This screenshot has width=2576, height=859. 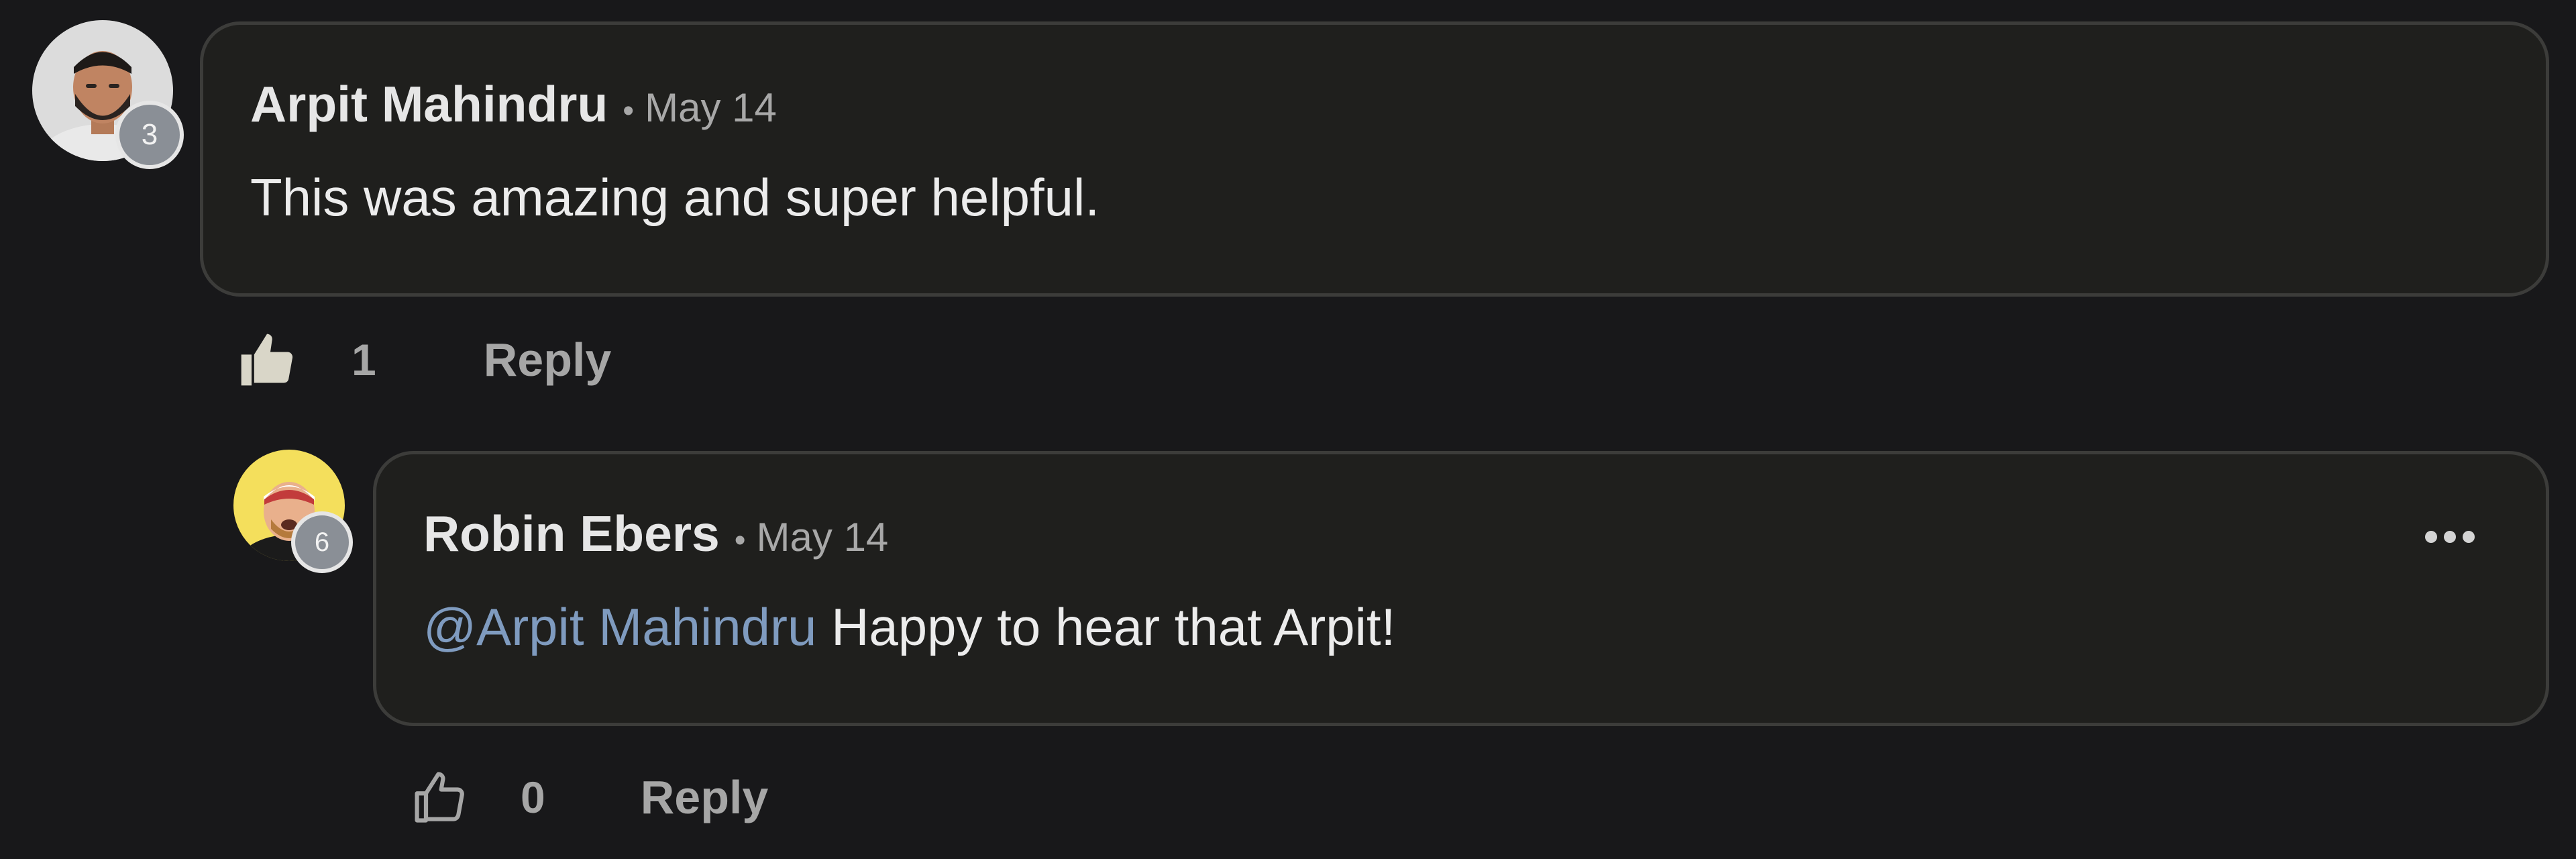 I want to click on level-badge: 3, so click(x=149, y=135).